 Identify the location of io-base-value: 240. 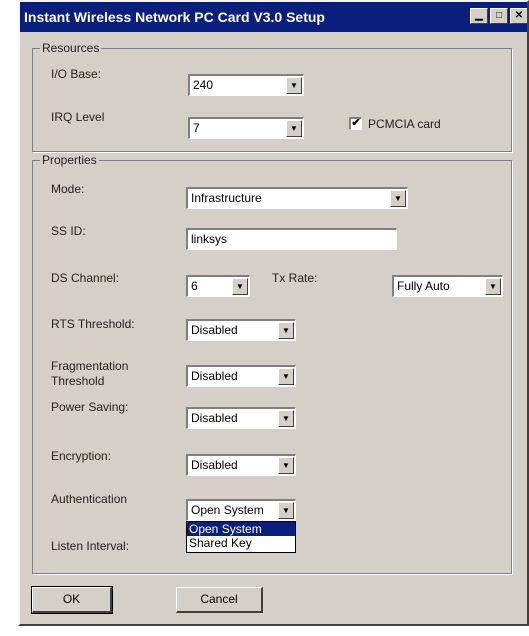
(203, 85).